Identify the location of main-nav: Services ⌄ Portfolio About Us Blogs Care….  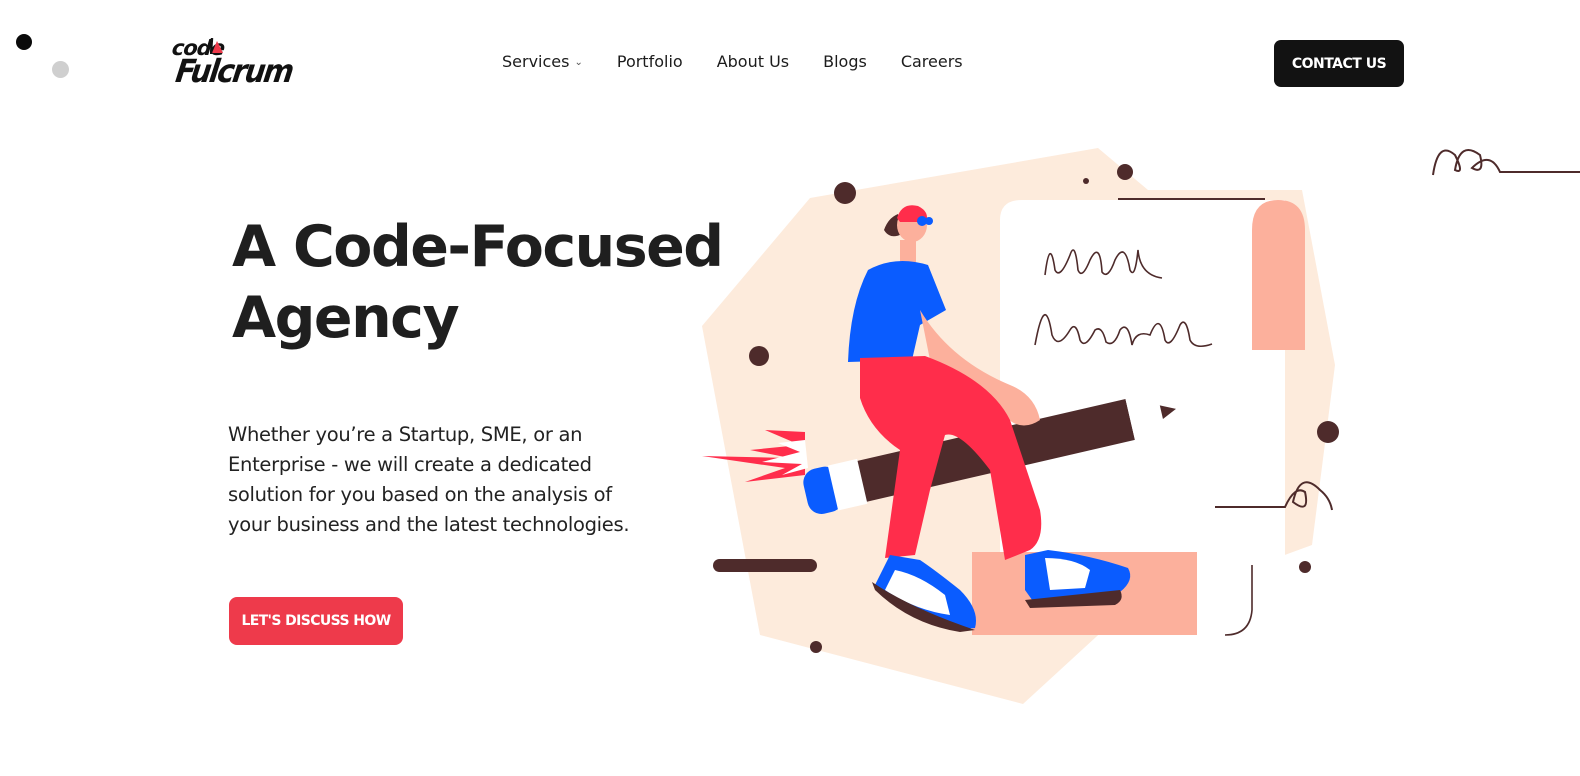
(749, 61).